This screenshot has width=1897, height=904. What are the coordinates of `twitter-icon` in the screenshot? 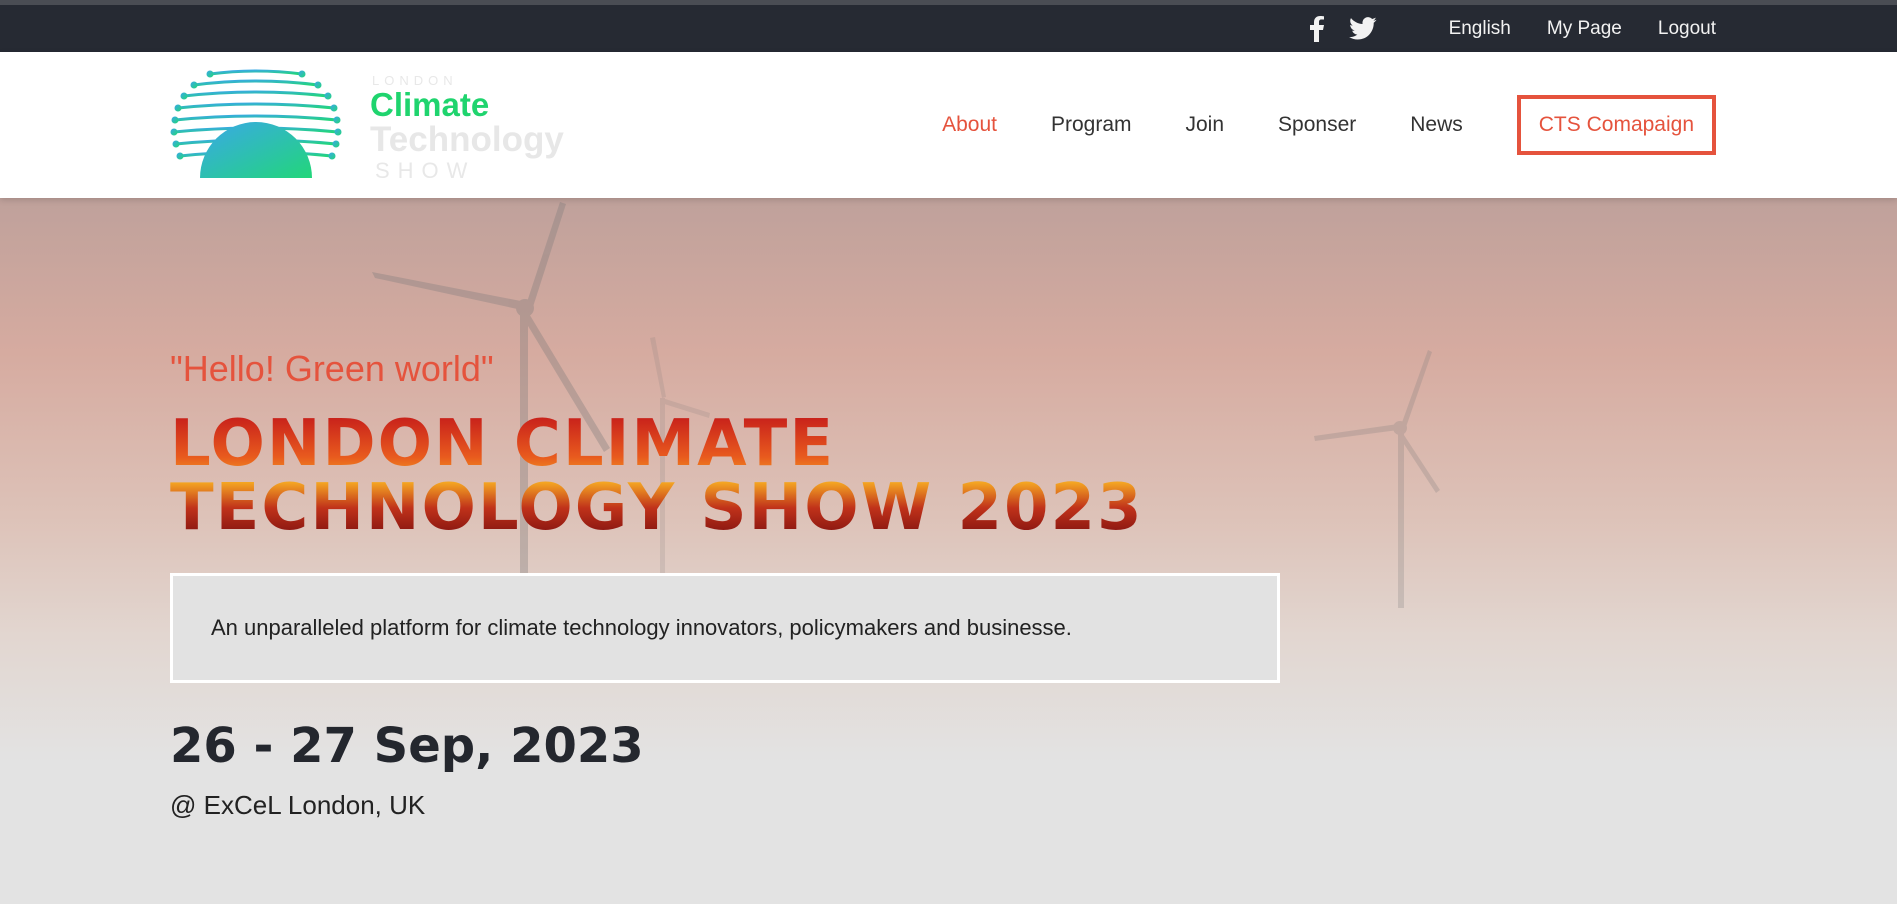 It's located at (1362, 28).